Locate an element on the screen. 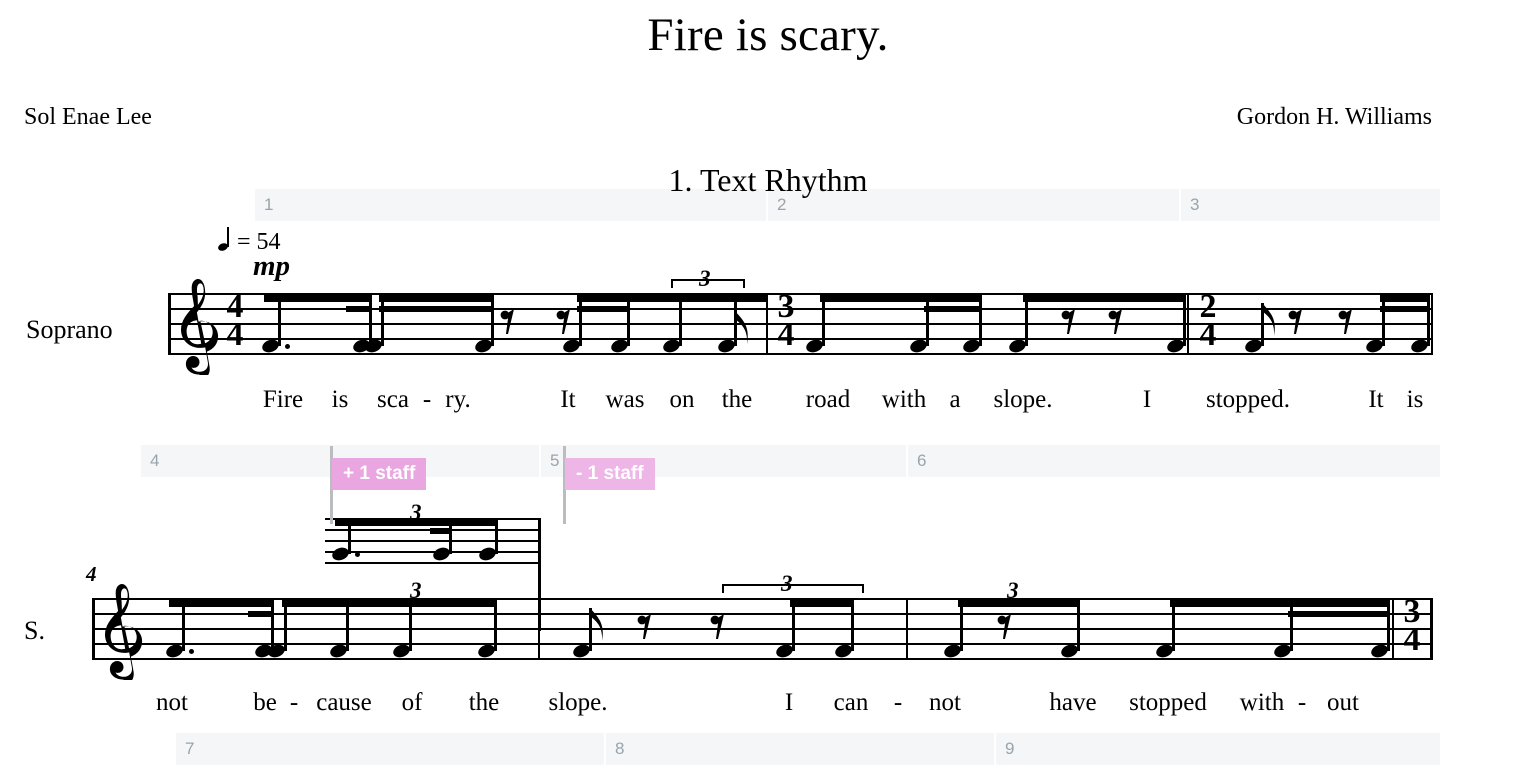 The image size is (1536, 777). part-label-soprano: Soprano is located at coordinates (69, 329).